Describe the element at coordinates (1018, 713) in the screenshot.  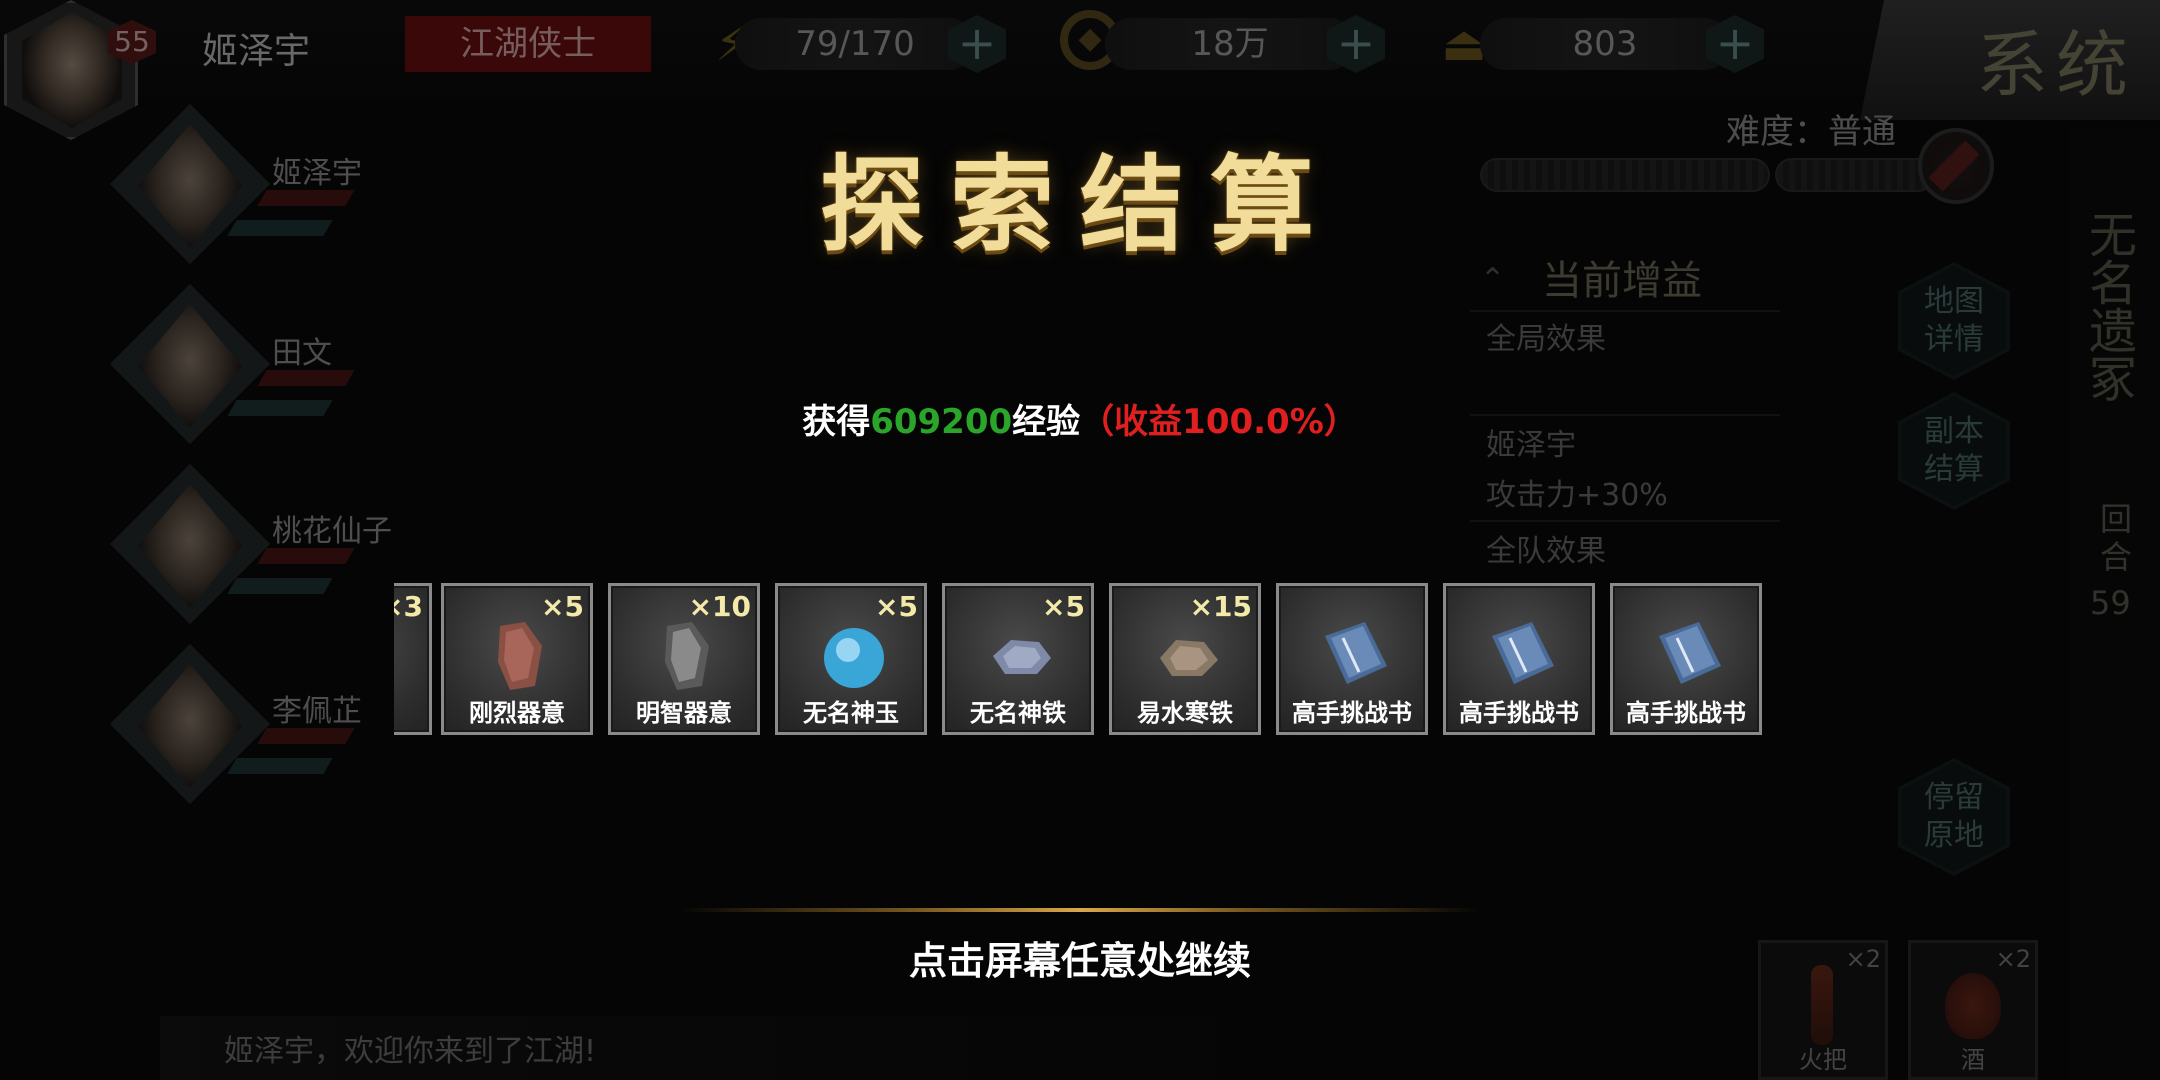
I see `reward-name: 无名神铁` at that location.